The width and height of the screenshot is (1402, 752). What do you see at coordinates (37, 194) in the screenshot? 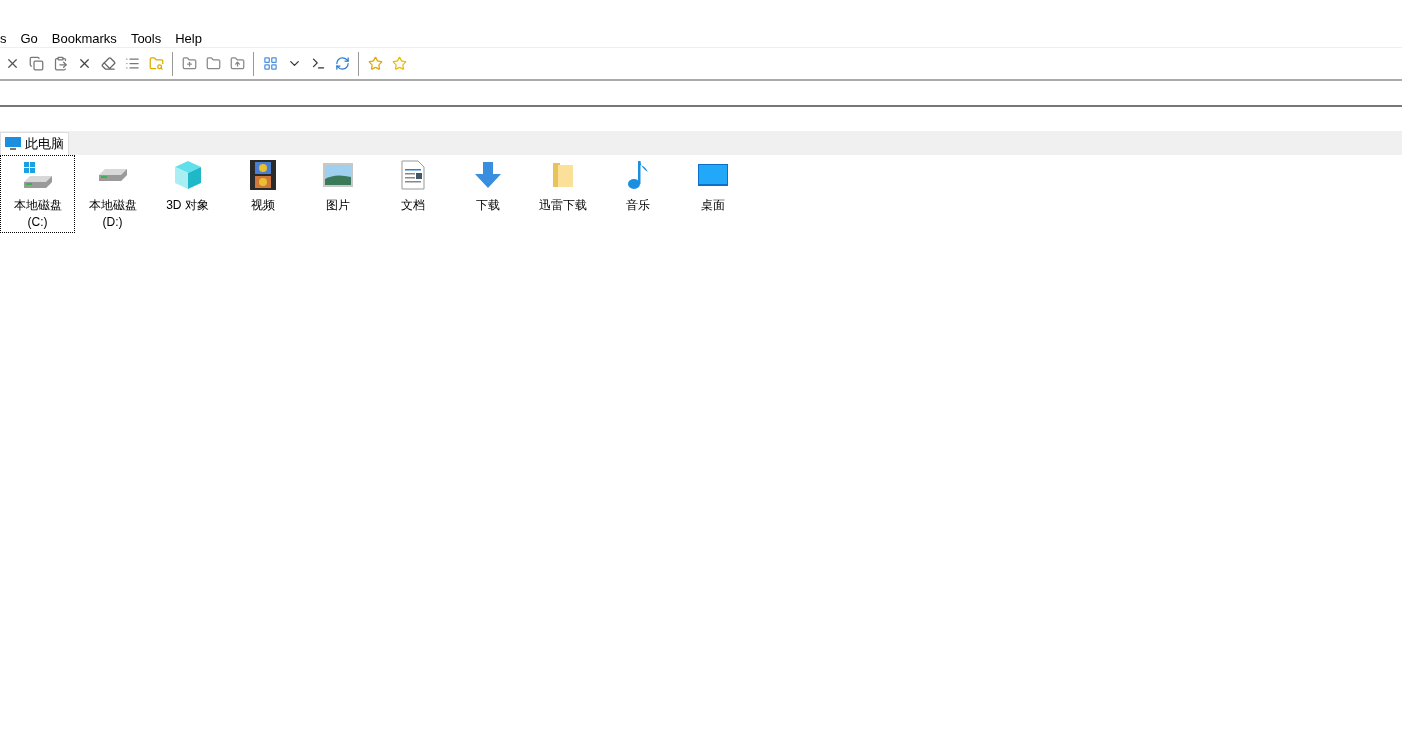
I see `drive-folder-item: 本地磁盘 (C:)` at bounding box center [37, 194].